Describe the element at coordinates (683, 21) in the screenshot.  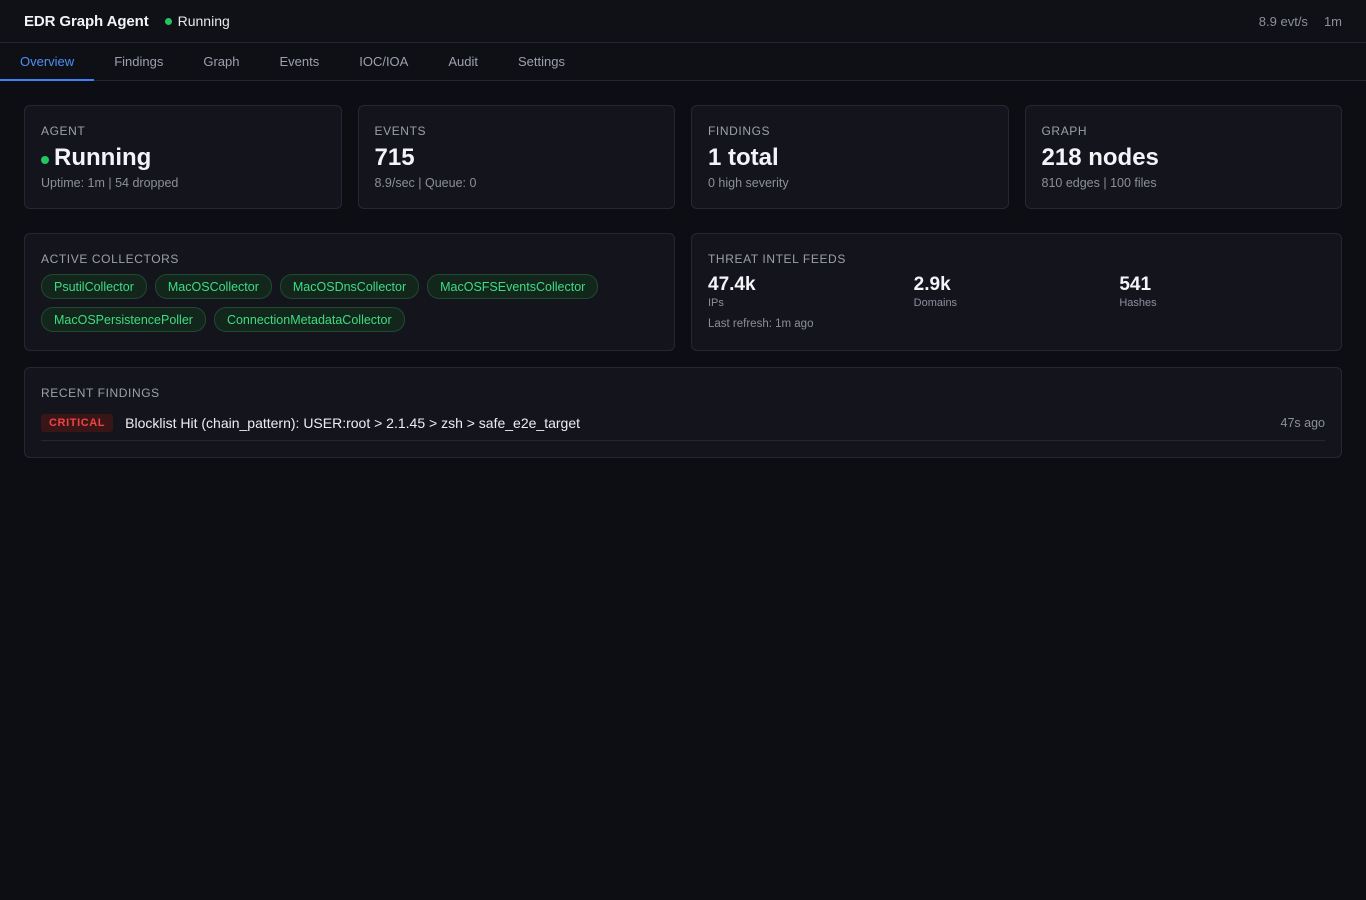
I see `top-header: EDR Graph Agent Running 8.9 evt/s 1m` at that location.